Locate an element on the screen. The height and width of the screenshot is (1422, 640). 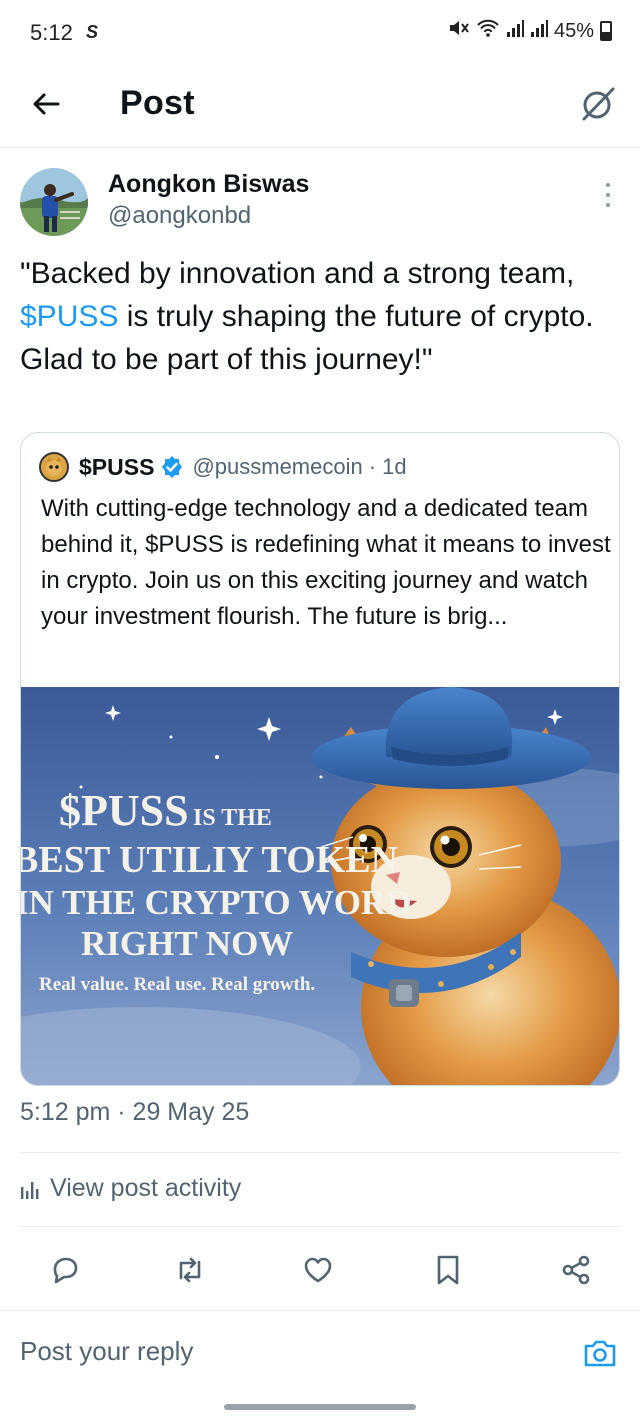
reply-area is located at coordinates (320, 1350).